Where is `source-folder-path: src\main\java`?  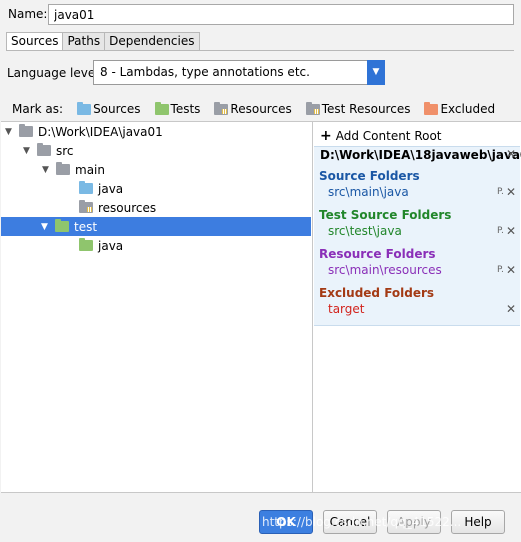
source-folder-path: src\main\java is located at coordinates (368, 192).